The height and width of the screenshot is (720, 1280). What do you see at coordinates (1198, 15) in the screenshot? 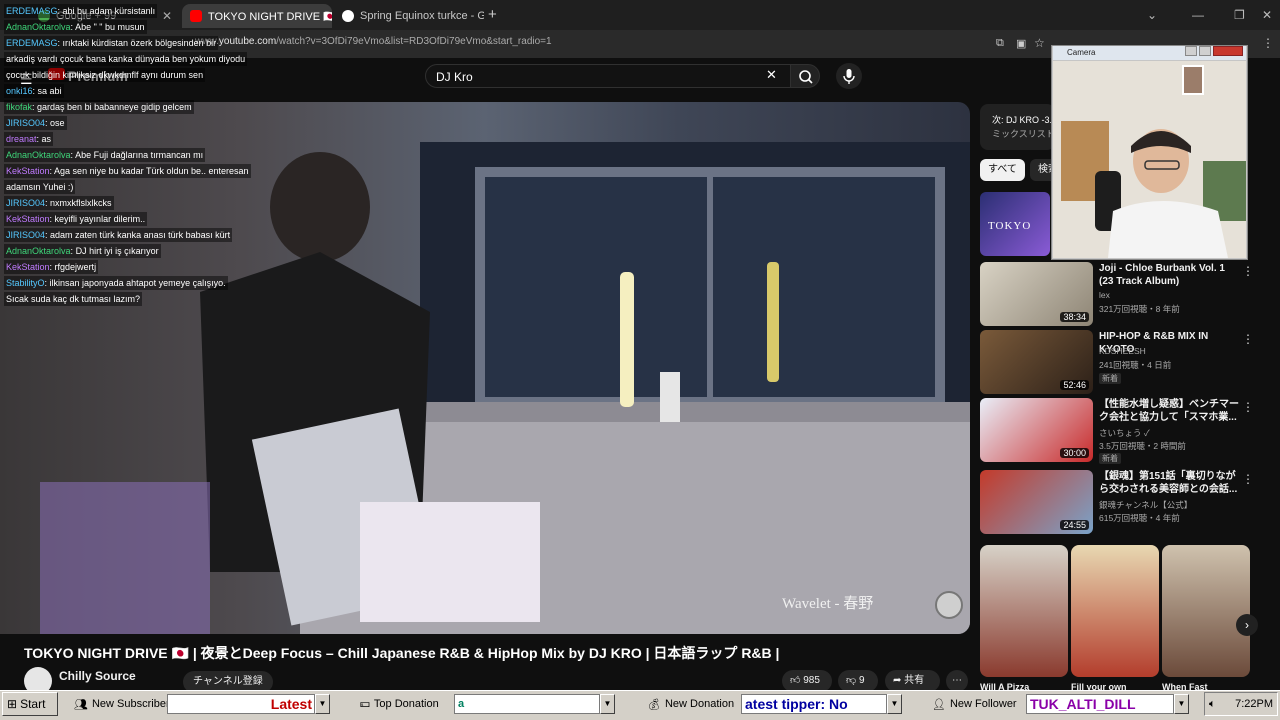
I see `minimize-icon: —` at bounding box center [1198, 15].